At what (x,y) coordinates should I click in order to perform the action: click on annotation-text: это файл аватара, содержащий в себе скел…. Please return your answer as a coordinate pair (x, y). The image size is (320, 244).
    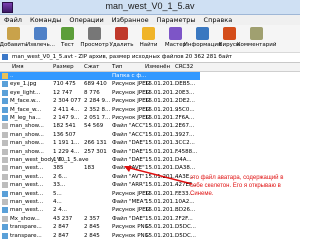
    Looking at the image, I should click on (237, 186).